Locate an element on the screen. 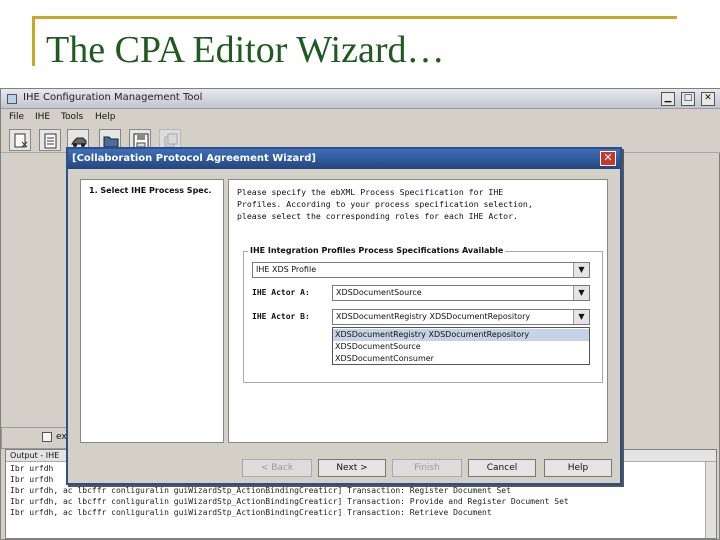  maximize-button: □ is located at coordinates (688, 99).